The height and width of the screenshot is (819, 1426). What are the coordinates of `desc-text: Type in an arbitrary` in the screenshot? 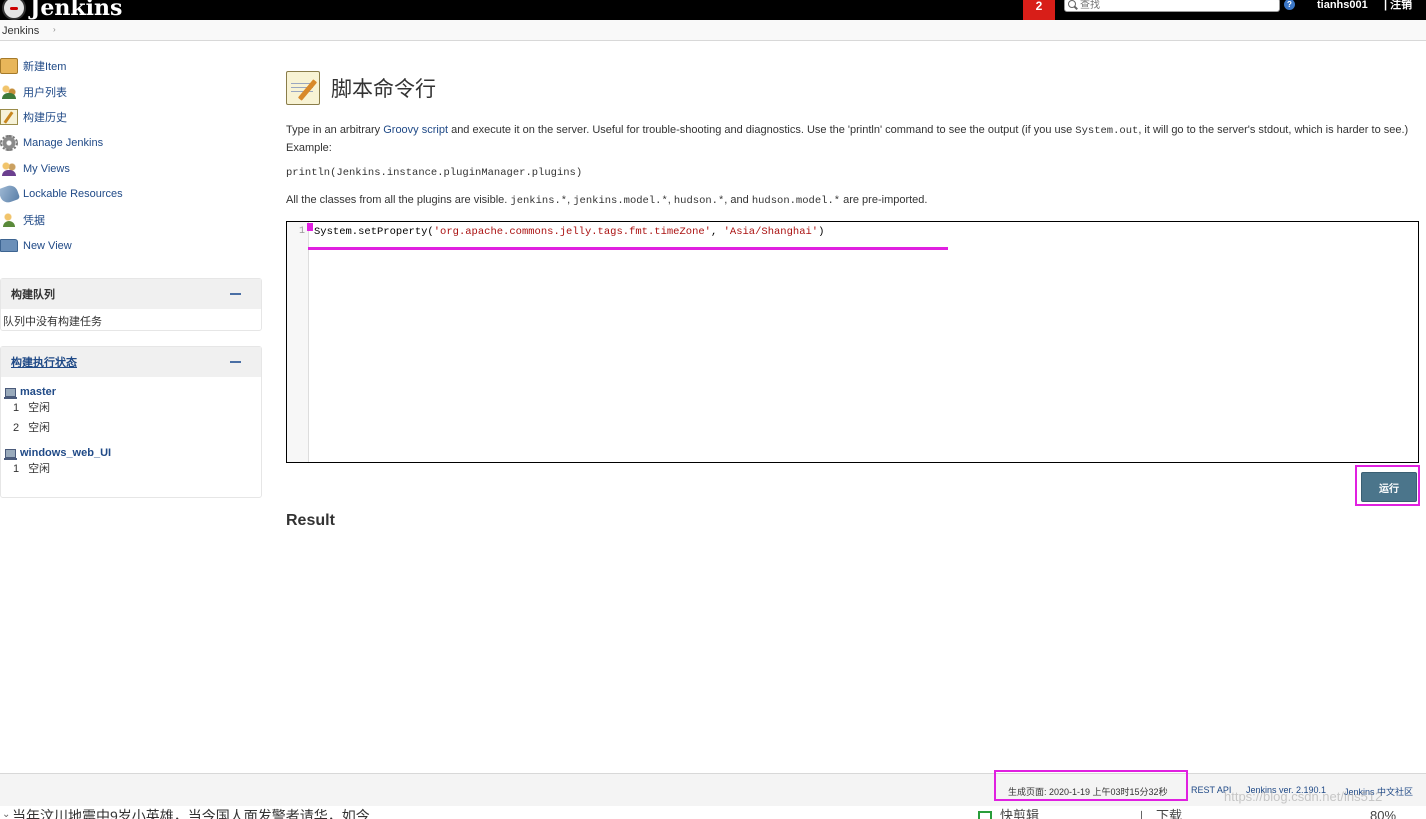 It's located at (335, 130).